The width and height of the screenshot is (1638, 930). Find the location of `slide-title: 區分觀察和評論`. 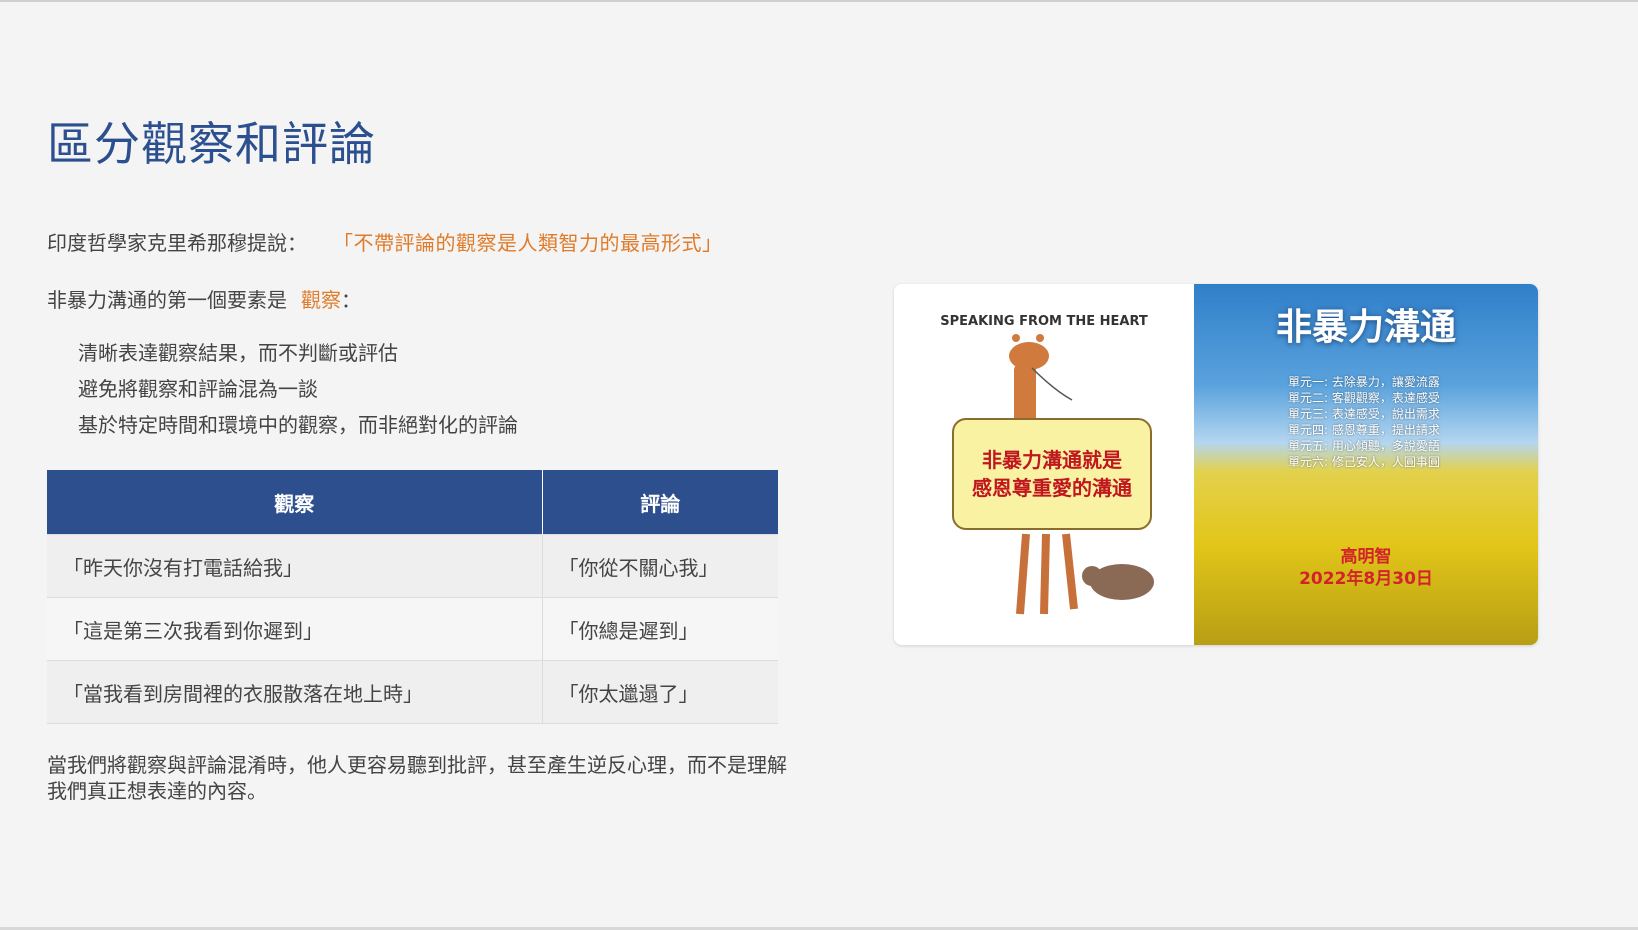

slide-title: 區分觀察和評論 is located at coordinates (211, 144).